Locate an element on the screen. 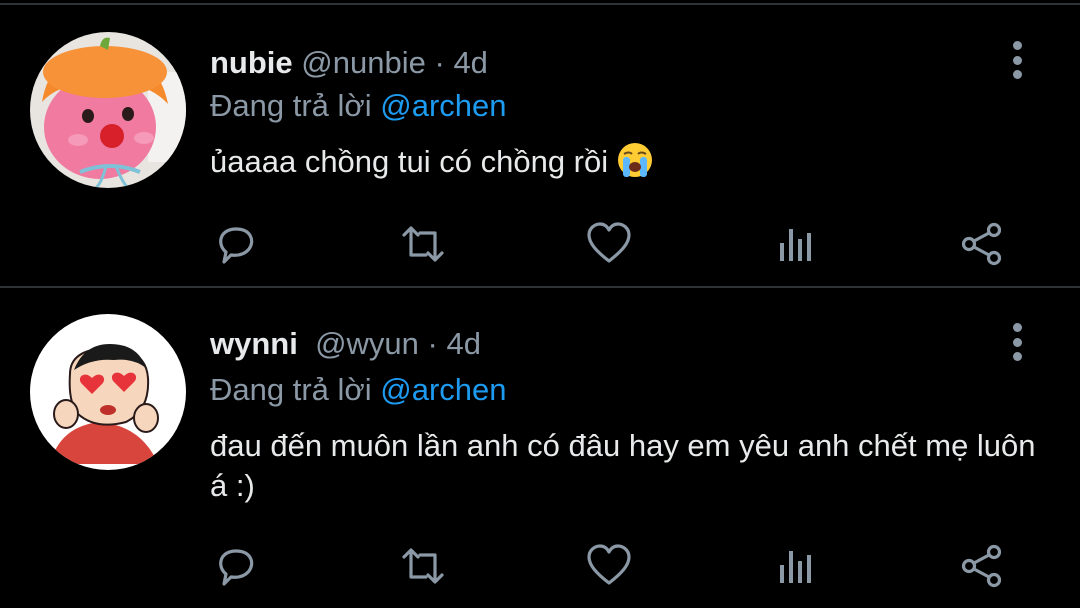 Image resolution: width=1080 pixels, height=608 pixels. user-handle: @nunbie is located at coordinates (363, 62).